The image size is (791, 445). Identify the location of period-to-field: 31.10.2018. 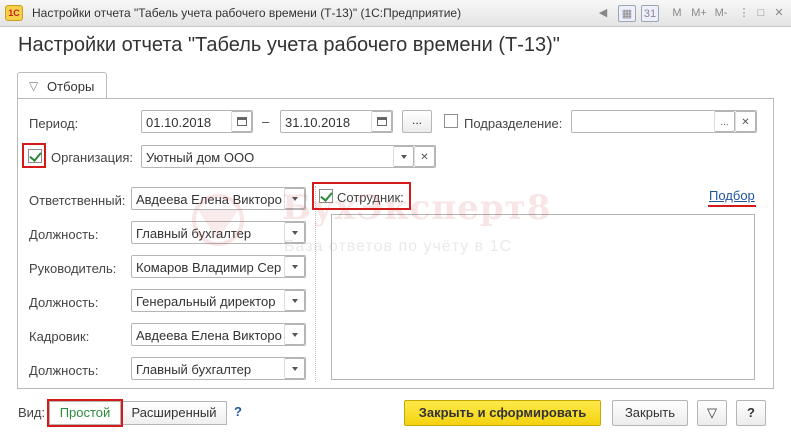
(336, 121).